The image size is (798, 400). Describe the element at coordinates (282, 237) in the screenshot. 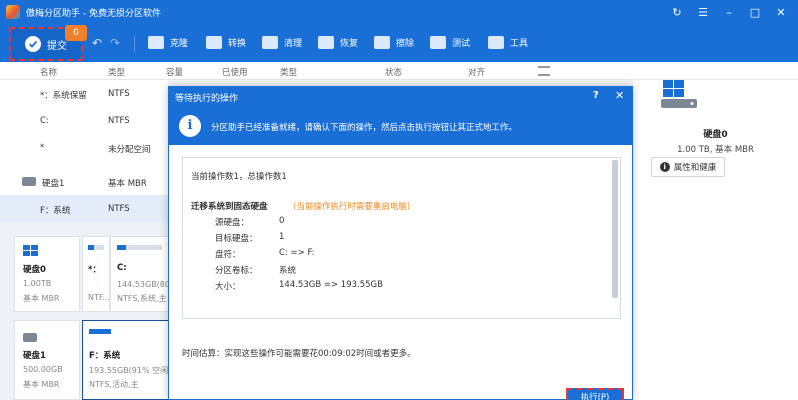

I see `op-value: 1` at that location.